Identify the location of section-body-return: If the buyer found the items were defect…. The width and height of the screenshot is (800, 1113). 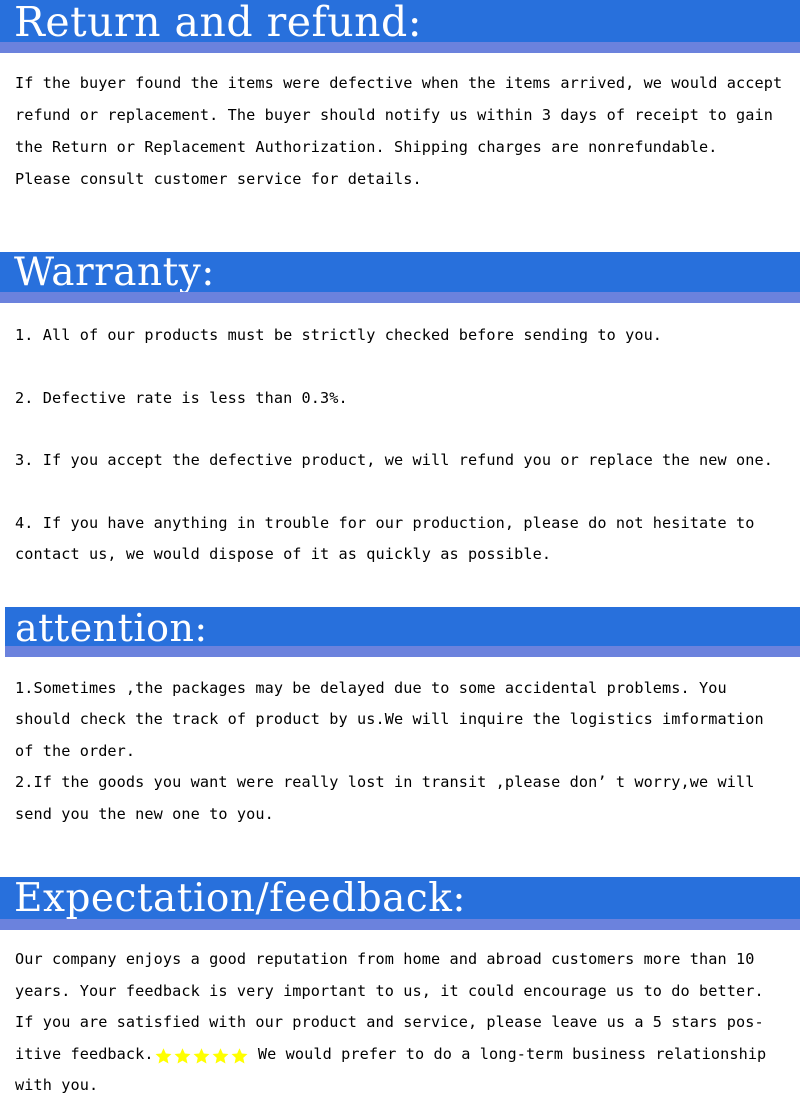
(400, 124).